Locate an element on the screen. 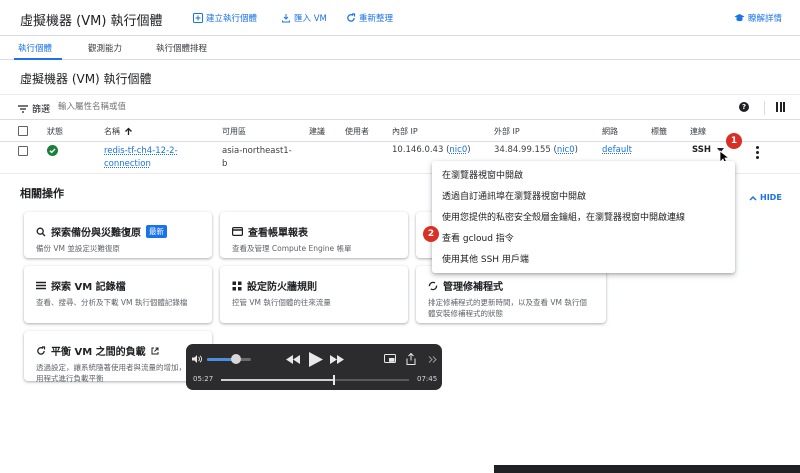 This screenshot has width=800, height=473. sort-ascending-icon is located at coordinates (128, 131).